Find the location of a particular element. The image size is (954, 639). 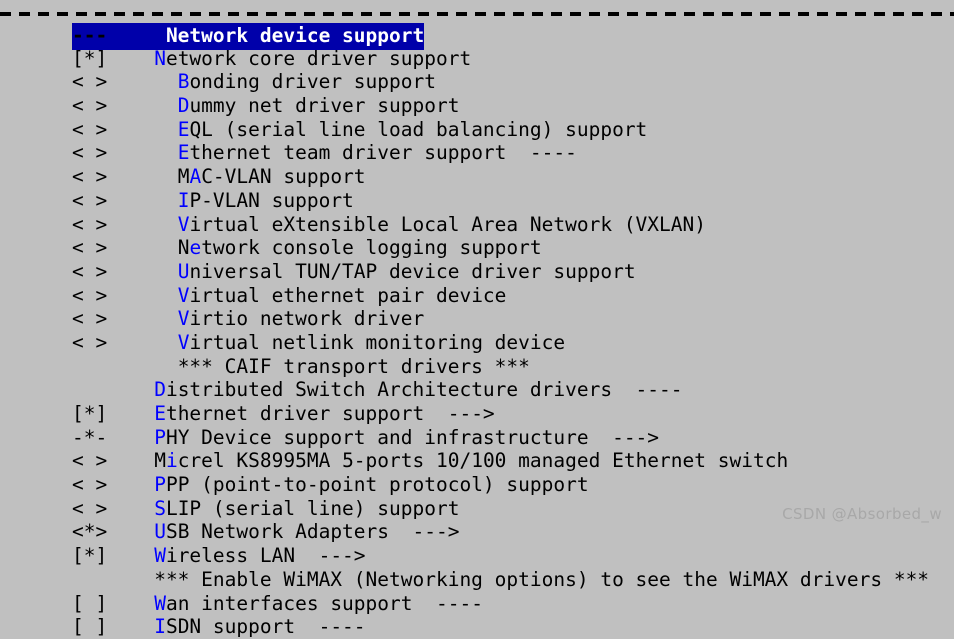

menu-item-label: Ethernet team driver support ---- is located at coordinates (377, 152).